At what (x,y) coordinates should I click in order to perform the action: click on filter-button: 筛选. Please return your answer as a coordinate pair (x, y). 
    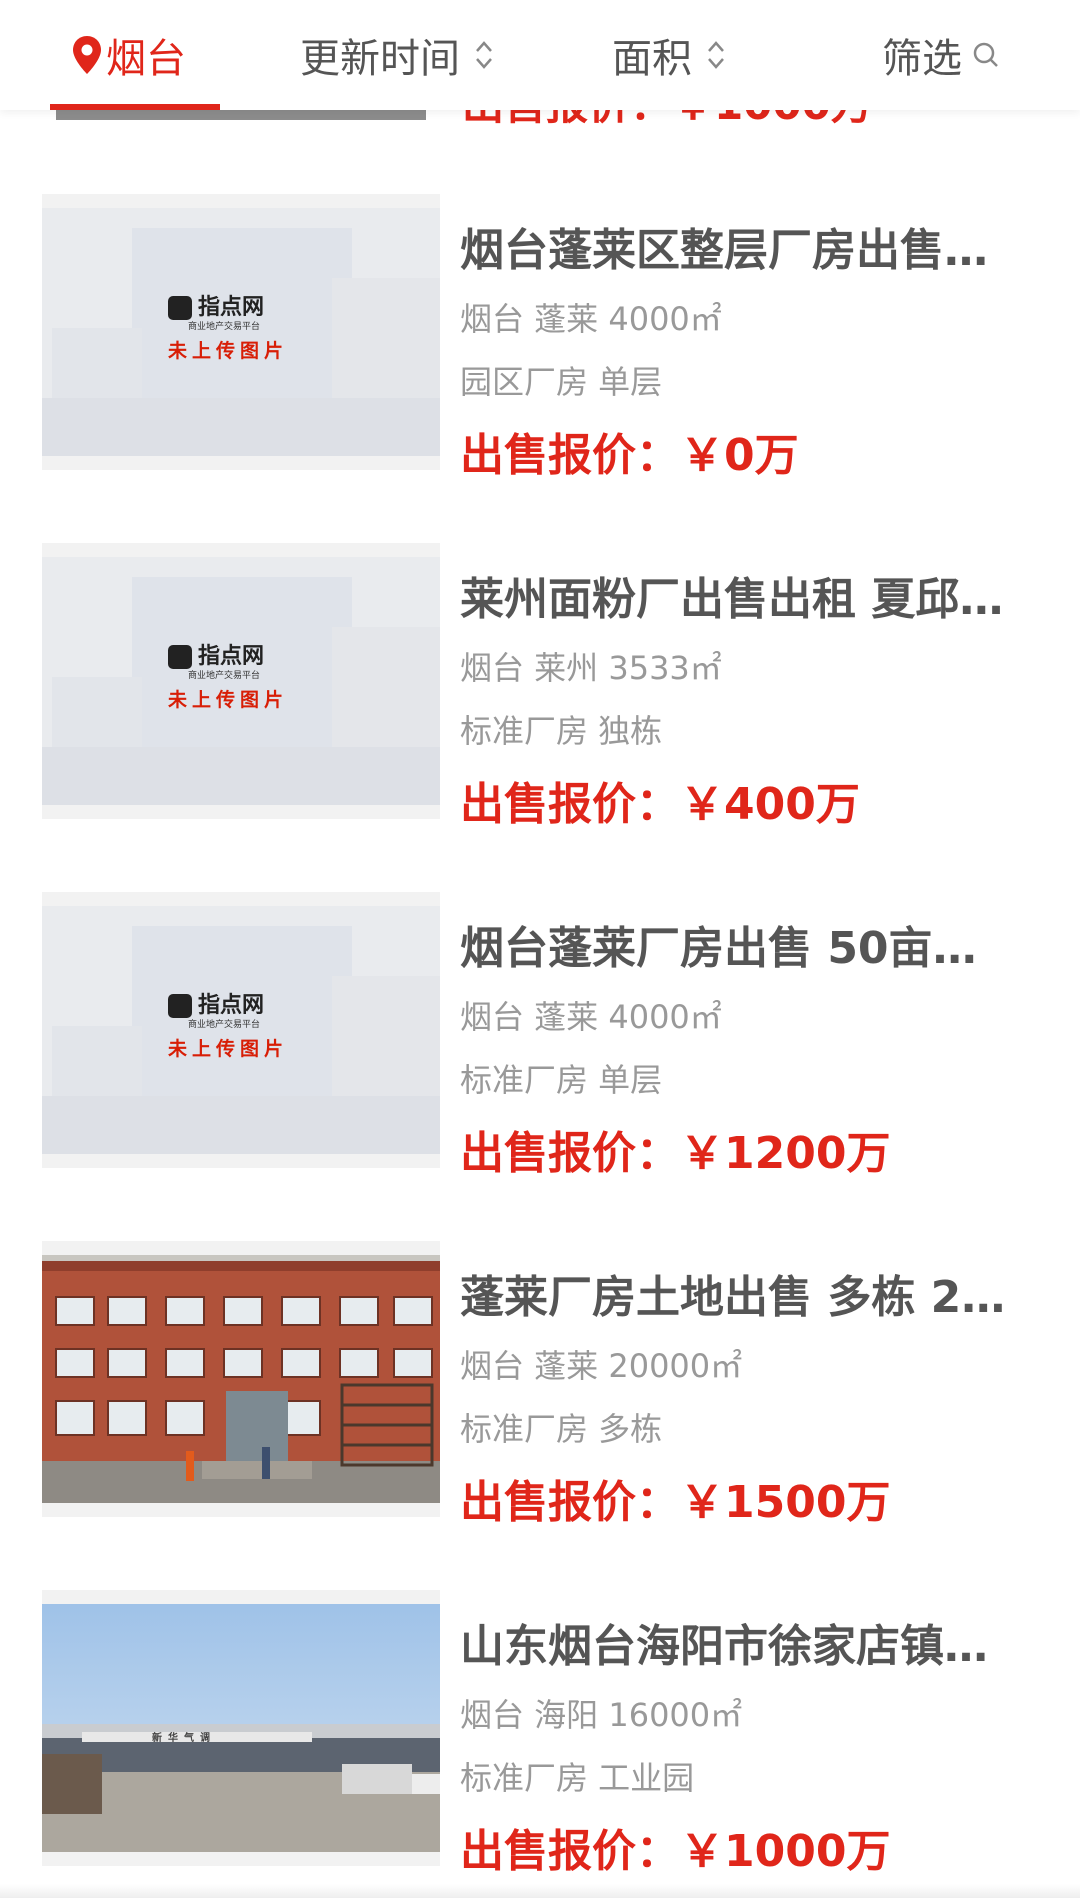
    Looking at the image, I should click on (941, 55).